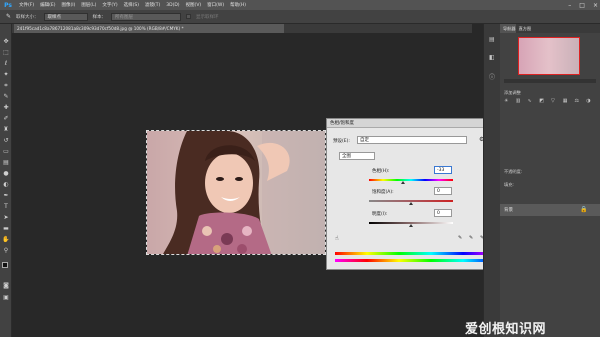 The height and width of the screenshot is (337, 600). I want to click on info-panel-icon: ⓘ, so click(492, 76).